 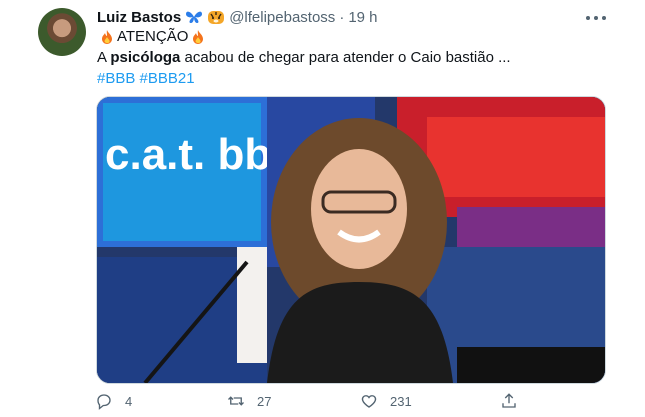 I want to click on tweet-heading: ATENÇÃO, so click(x=153, y=36).